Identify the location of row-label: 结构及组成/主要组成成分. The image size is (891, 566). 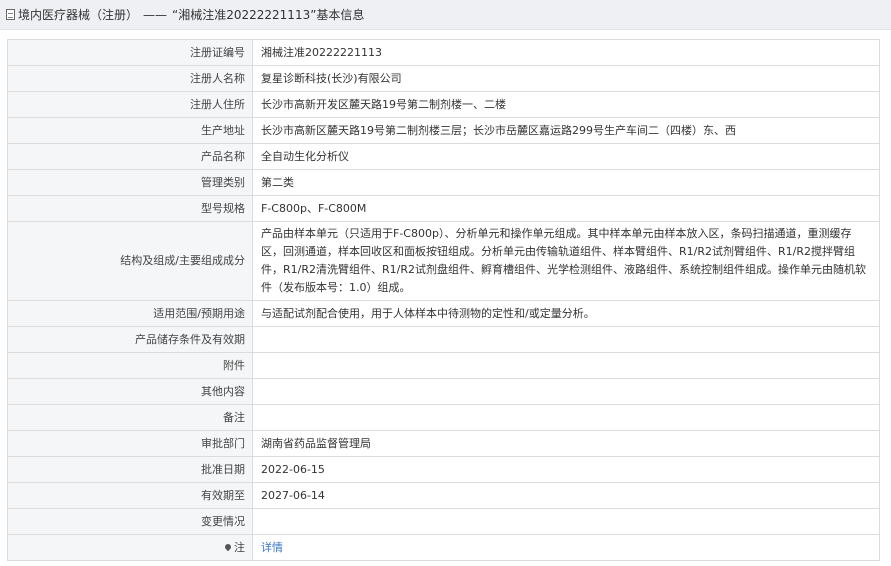
(130, 261).